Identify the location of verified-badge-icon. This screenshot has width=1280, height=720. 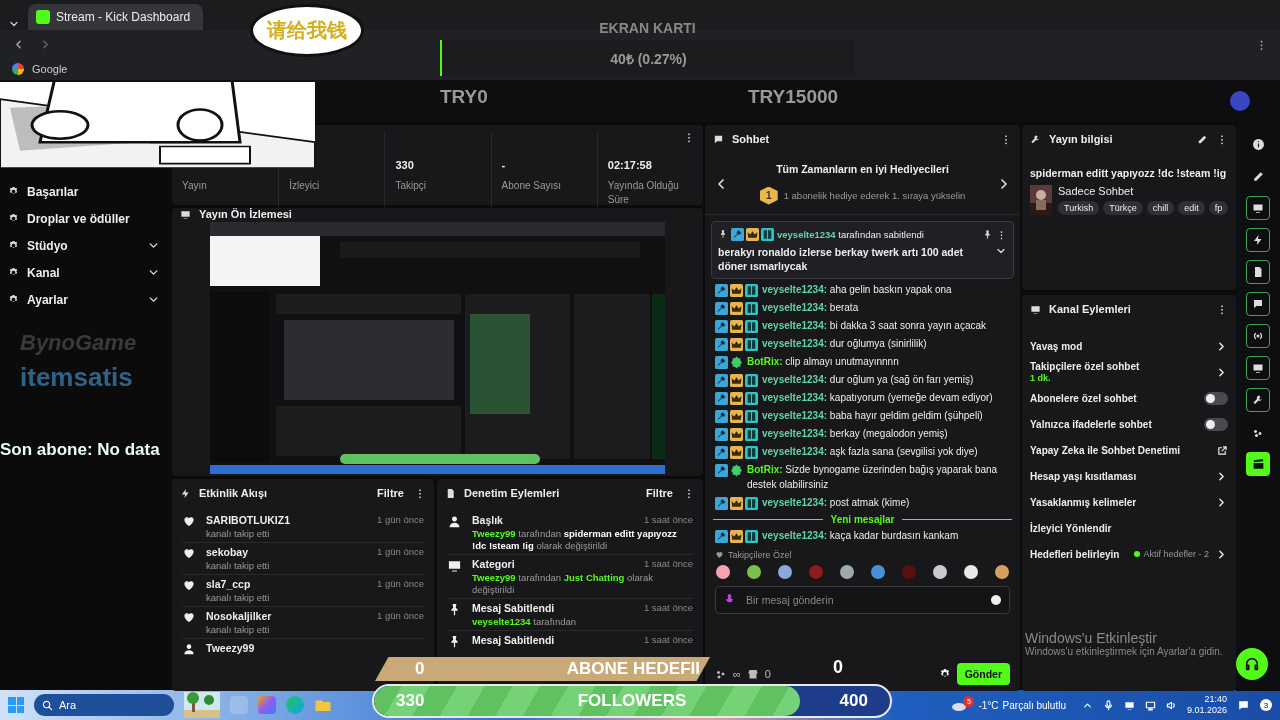
(736, 362).